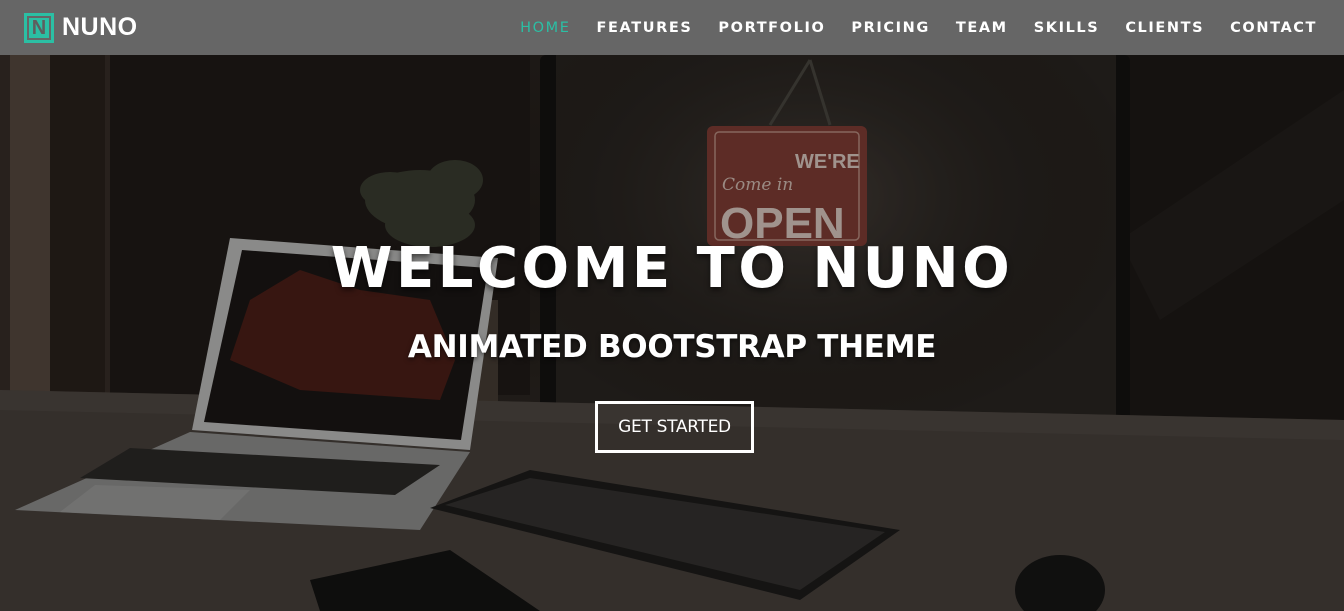 The height and width of the screenshot is (611, 1344). Describe the element at coordinates (1067, 28) in the screenshot. I see `nav-item-skills: SKILLS` at that location.